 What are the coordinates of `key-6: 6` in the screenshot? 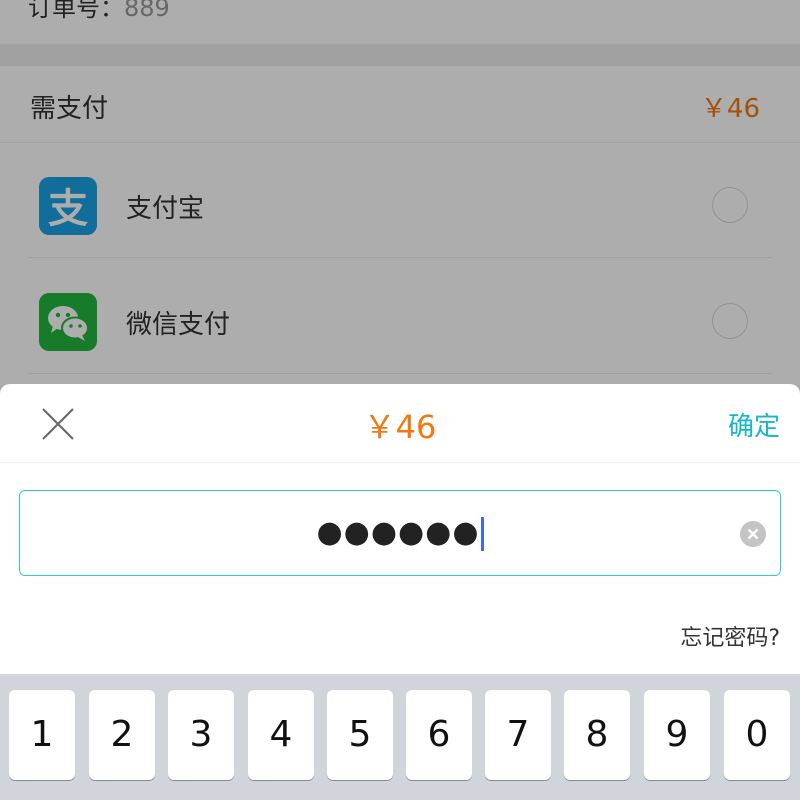 It's located at (439, 735).